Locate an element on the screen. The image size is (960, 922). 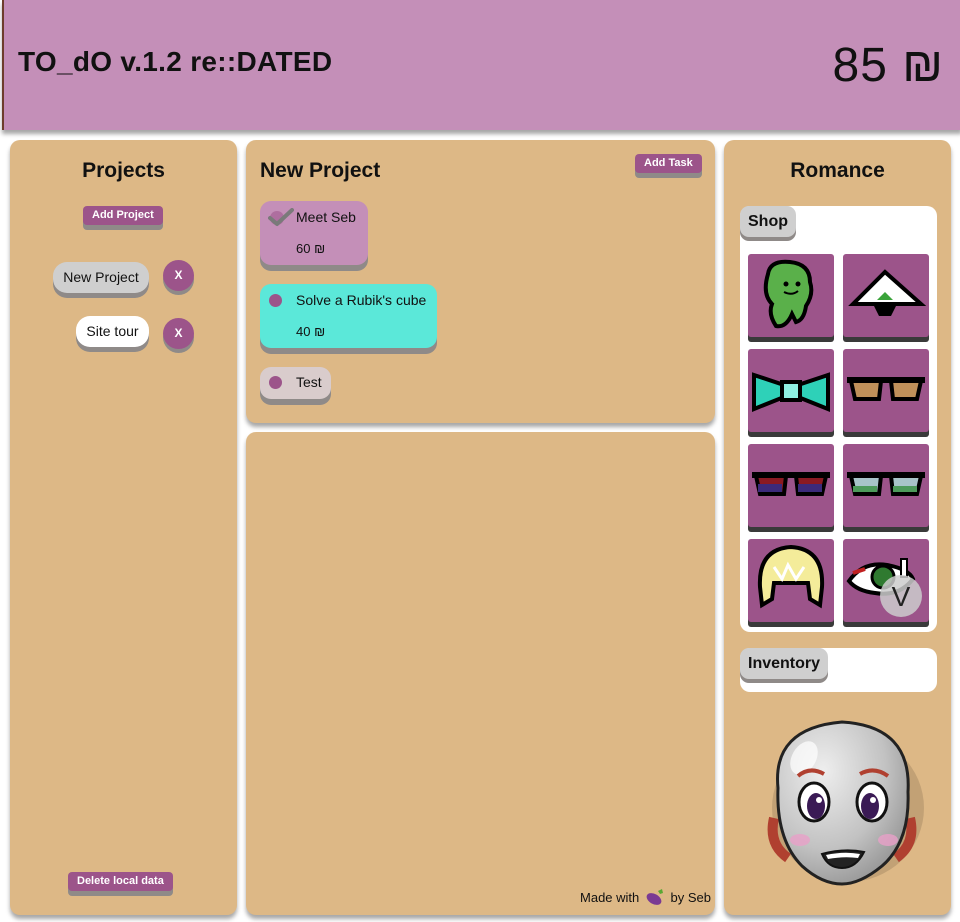
shop-item-green-blob is located at coordinates (791, 295).